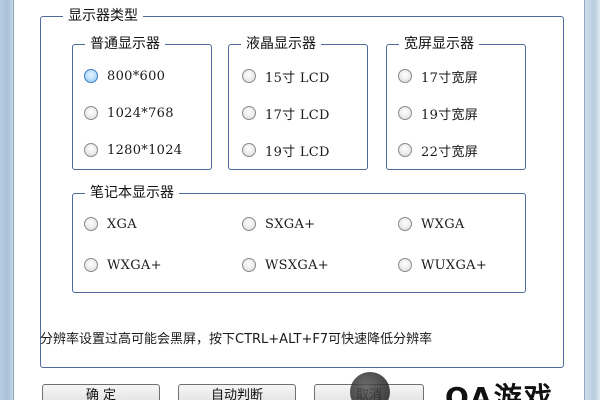 The width and height of the screenshot is (600, 400). I want to click on radio-1280x1024: 1280*1024, so click(133, 150).